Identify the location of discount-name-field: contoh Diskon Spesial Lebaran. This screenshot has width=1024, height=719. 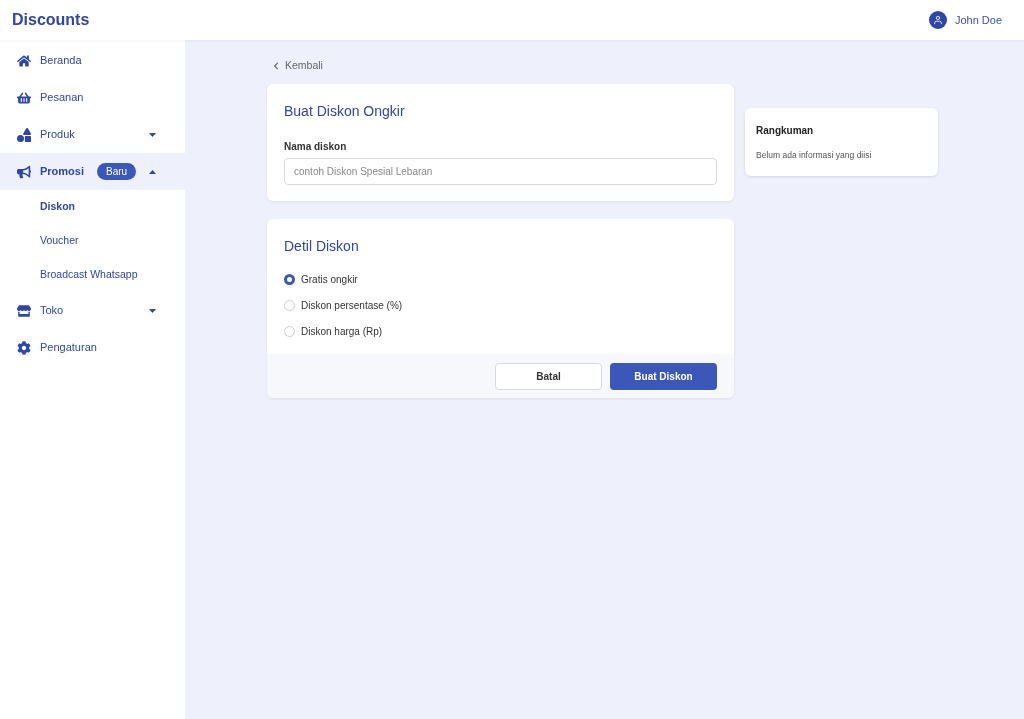
(500, 171).